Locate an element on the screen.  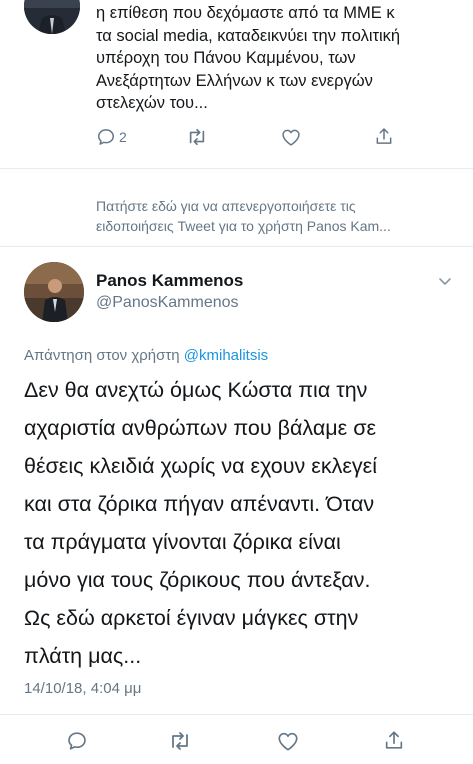
tweet-text-line: Δεν θα ανεχτώ όμως Κώστα πια την is located at coordinates (196, 390).